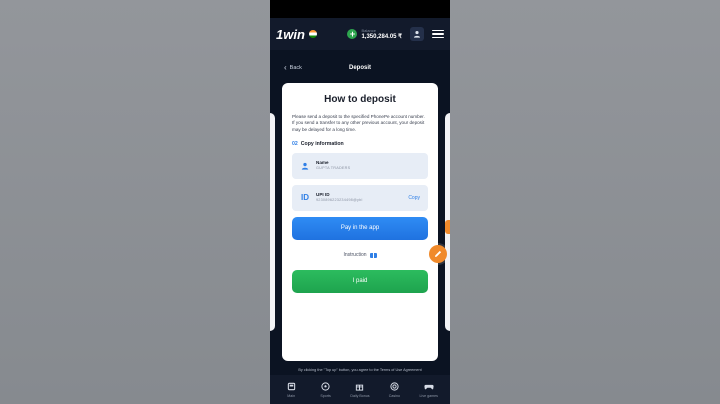  What do you see at coordinates (360, 99) in the screenshot?
I see `card-title: How to deposit` at bounding box center [360, 99].